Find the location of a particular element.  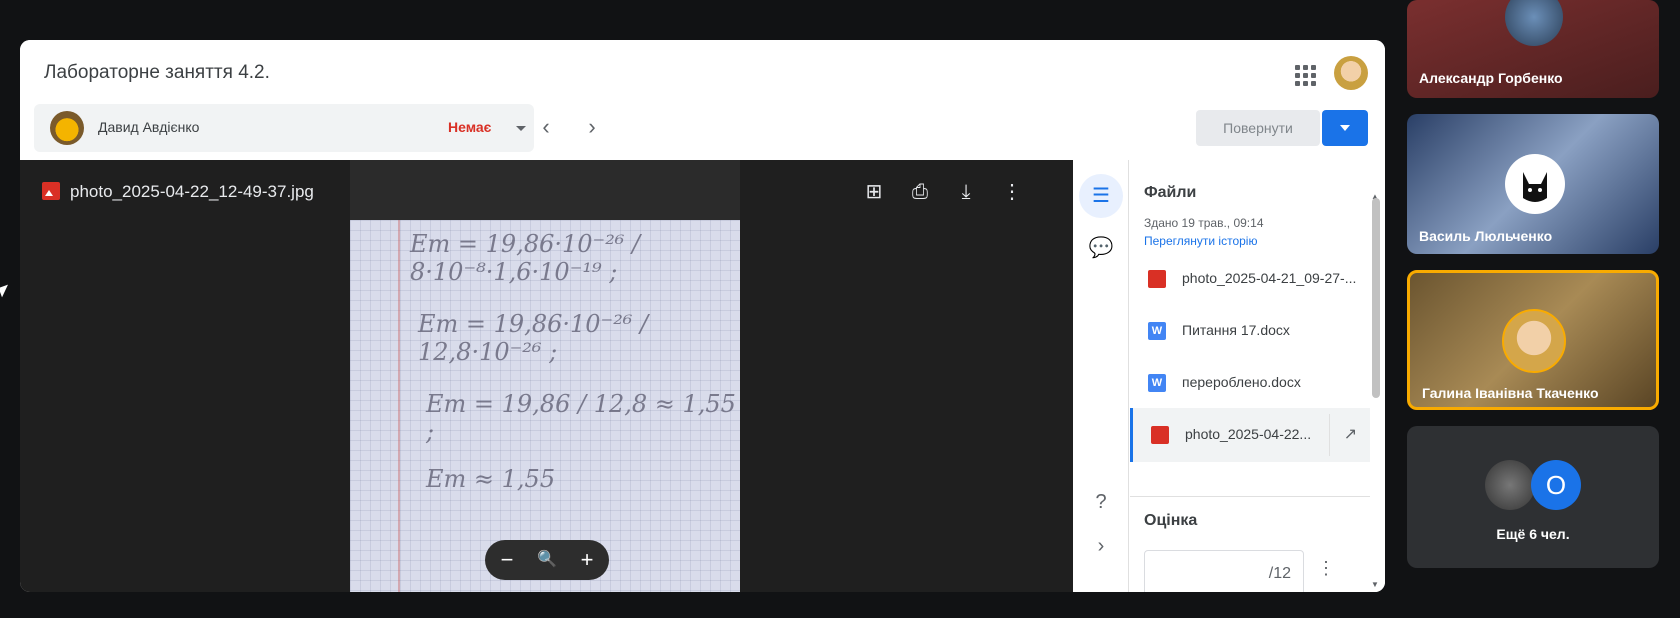

zoom-reset-icon: 🔍 is located at coordinates (547, 560).